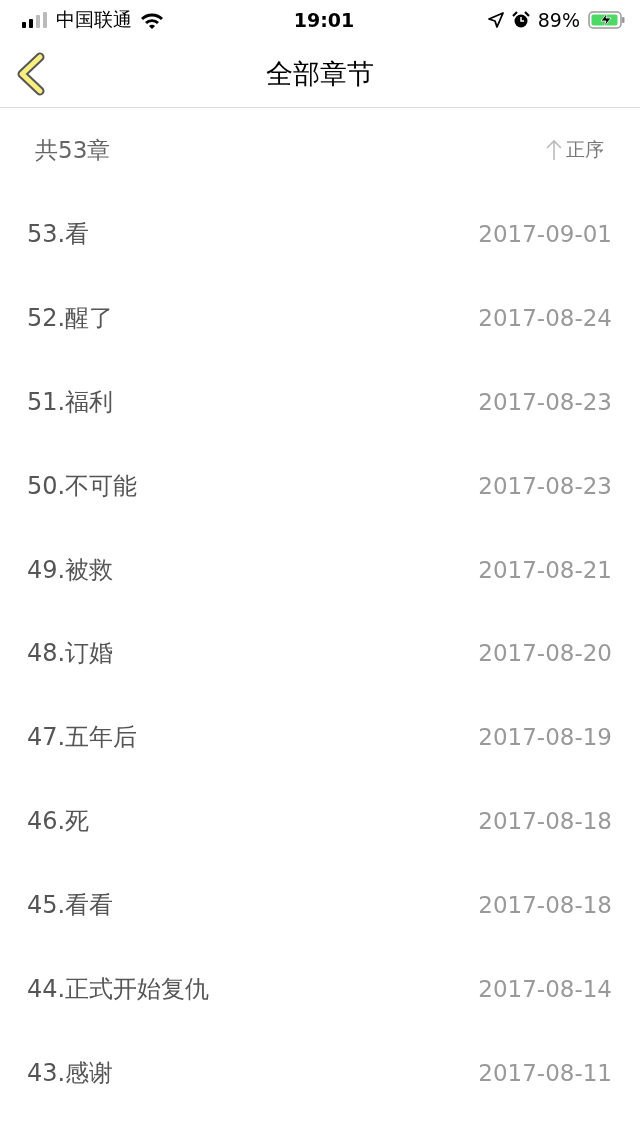 The height and width of the screenshot is (1139, 640). Describe the element at coordinates (607, 20) in the screenshot. I see `battery-charging-icon` at that location.